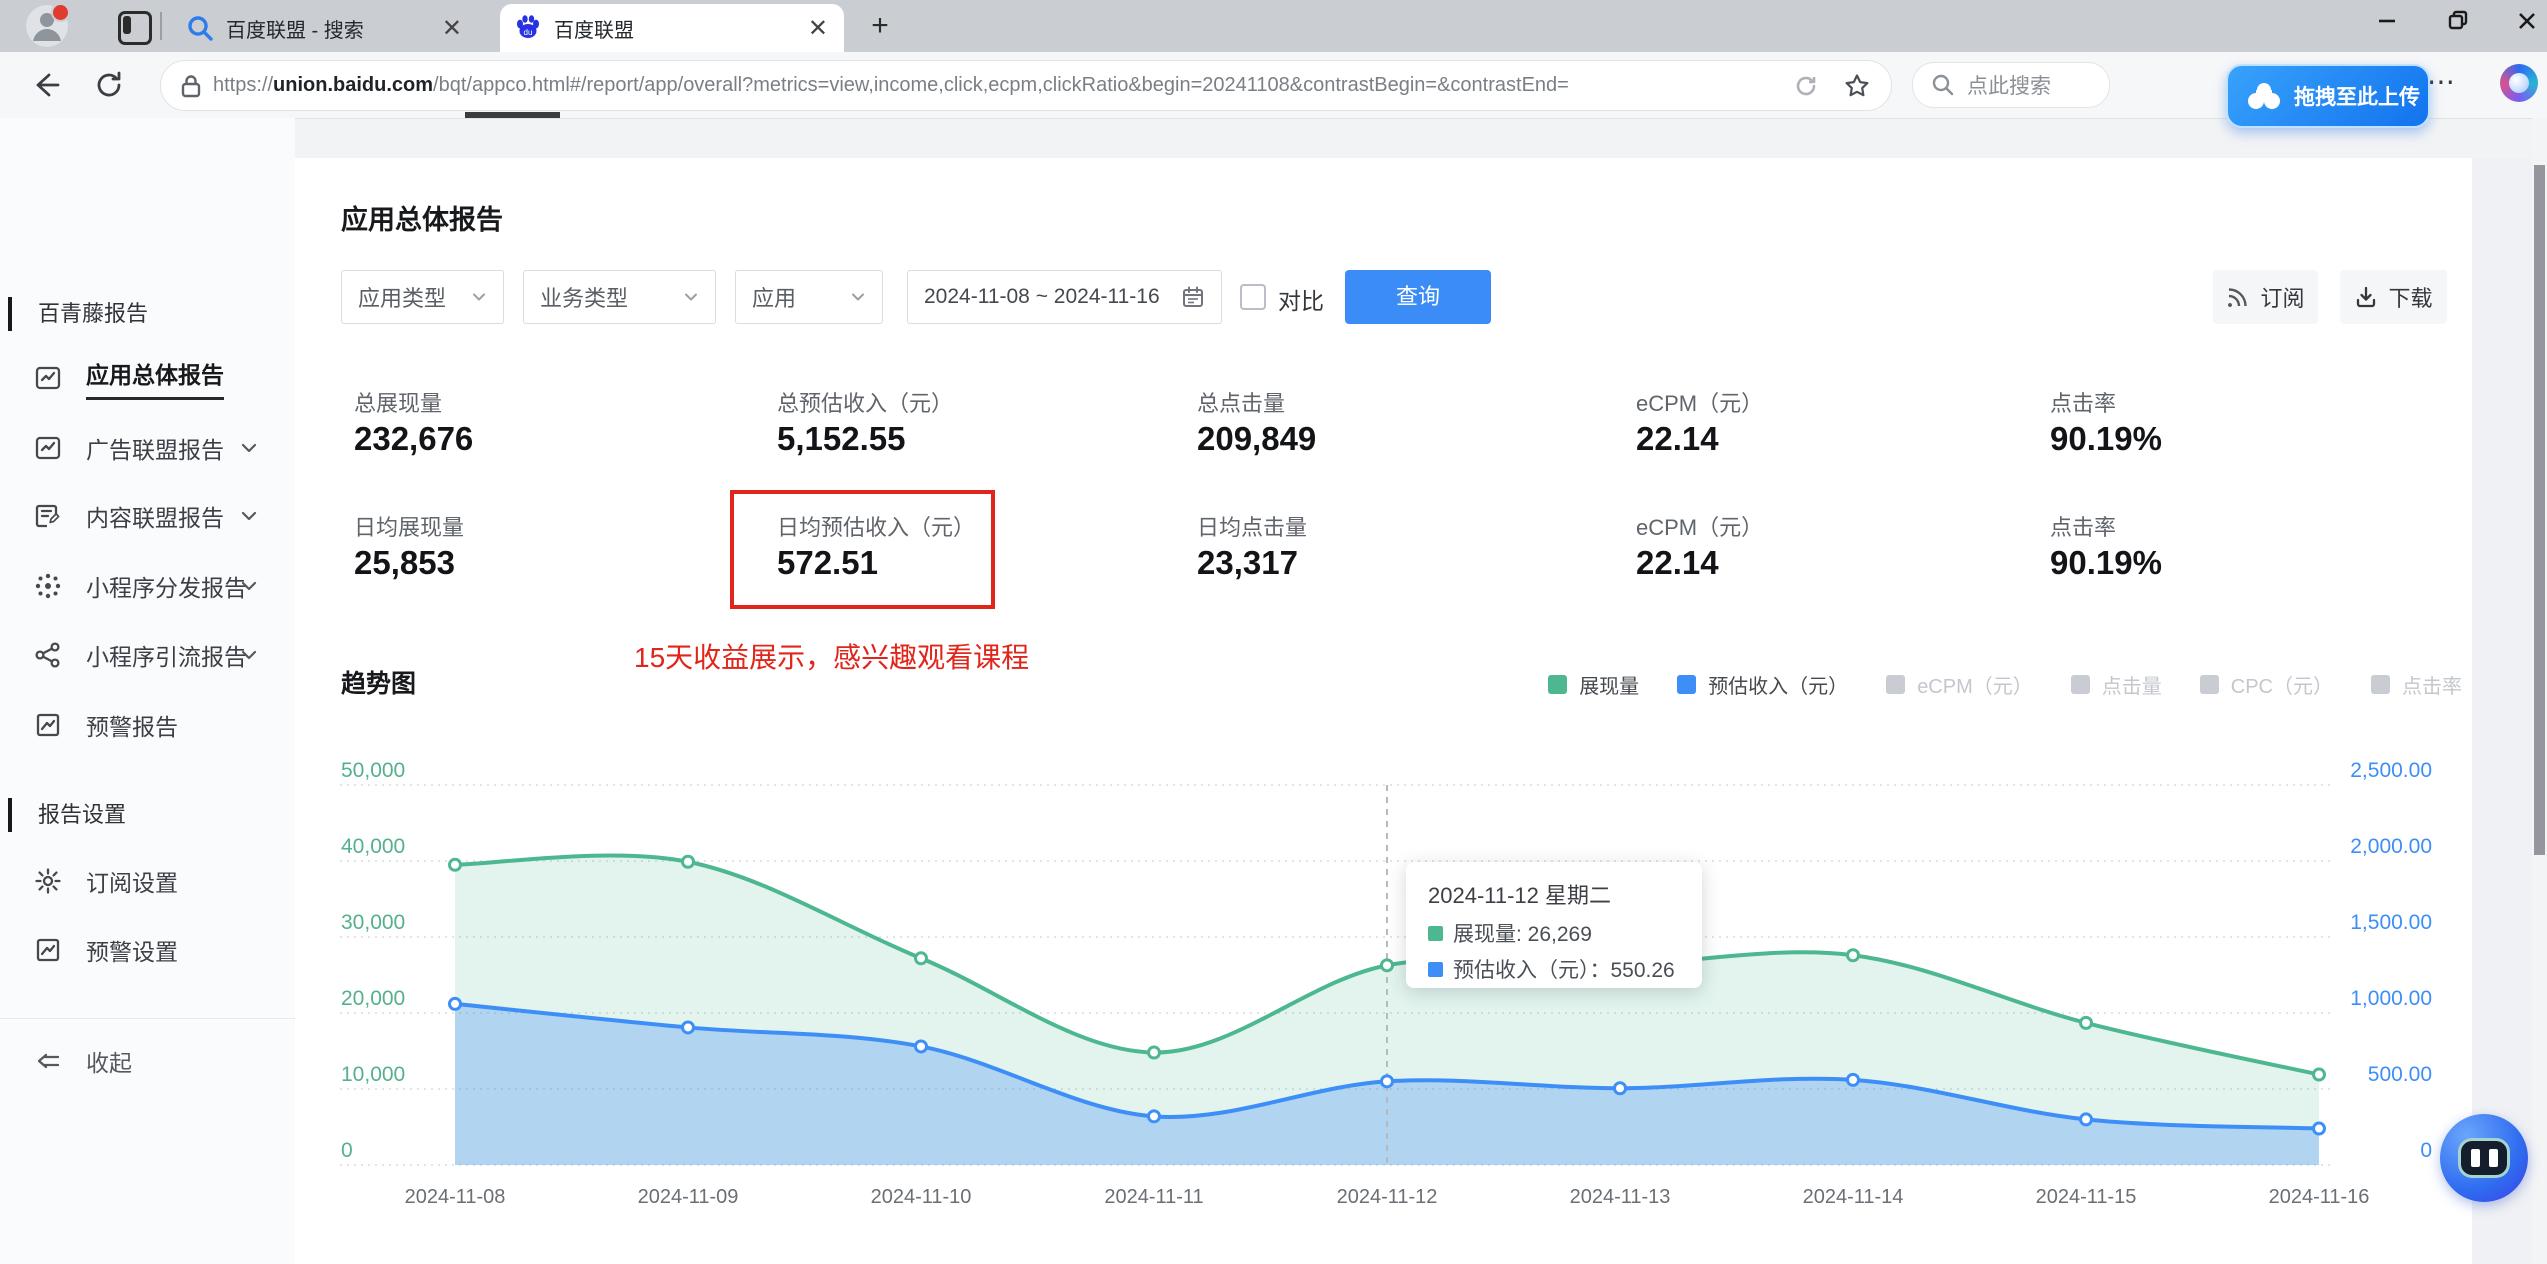 The image size is (2547, 1264). What do you see at coordinates (1857, 86) in the screenshot?
I see `favorite-star-icon` at bounding box center [1857, 86].